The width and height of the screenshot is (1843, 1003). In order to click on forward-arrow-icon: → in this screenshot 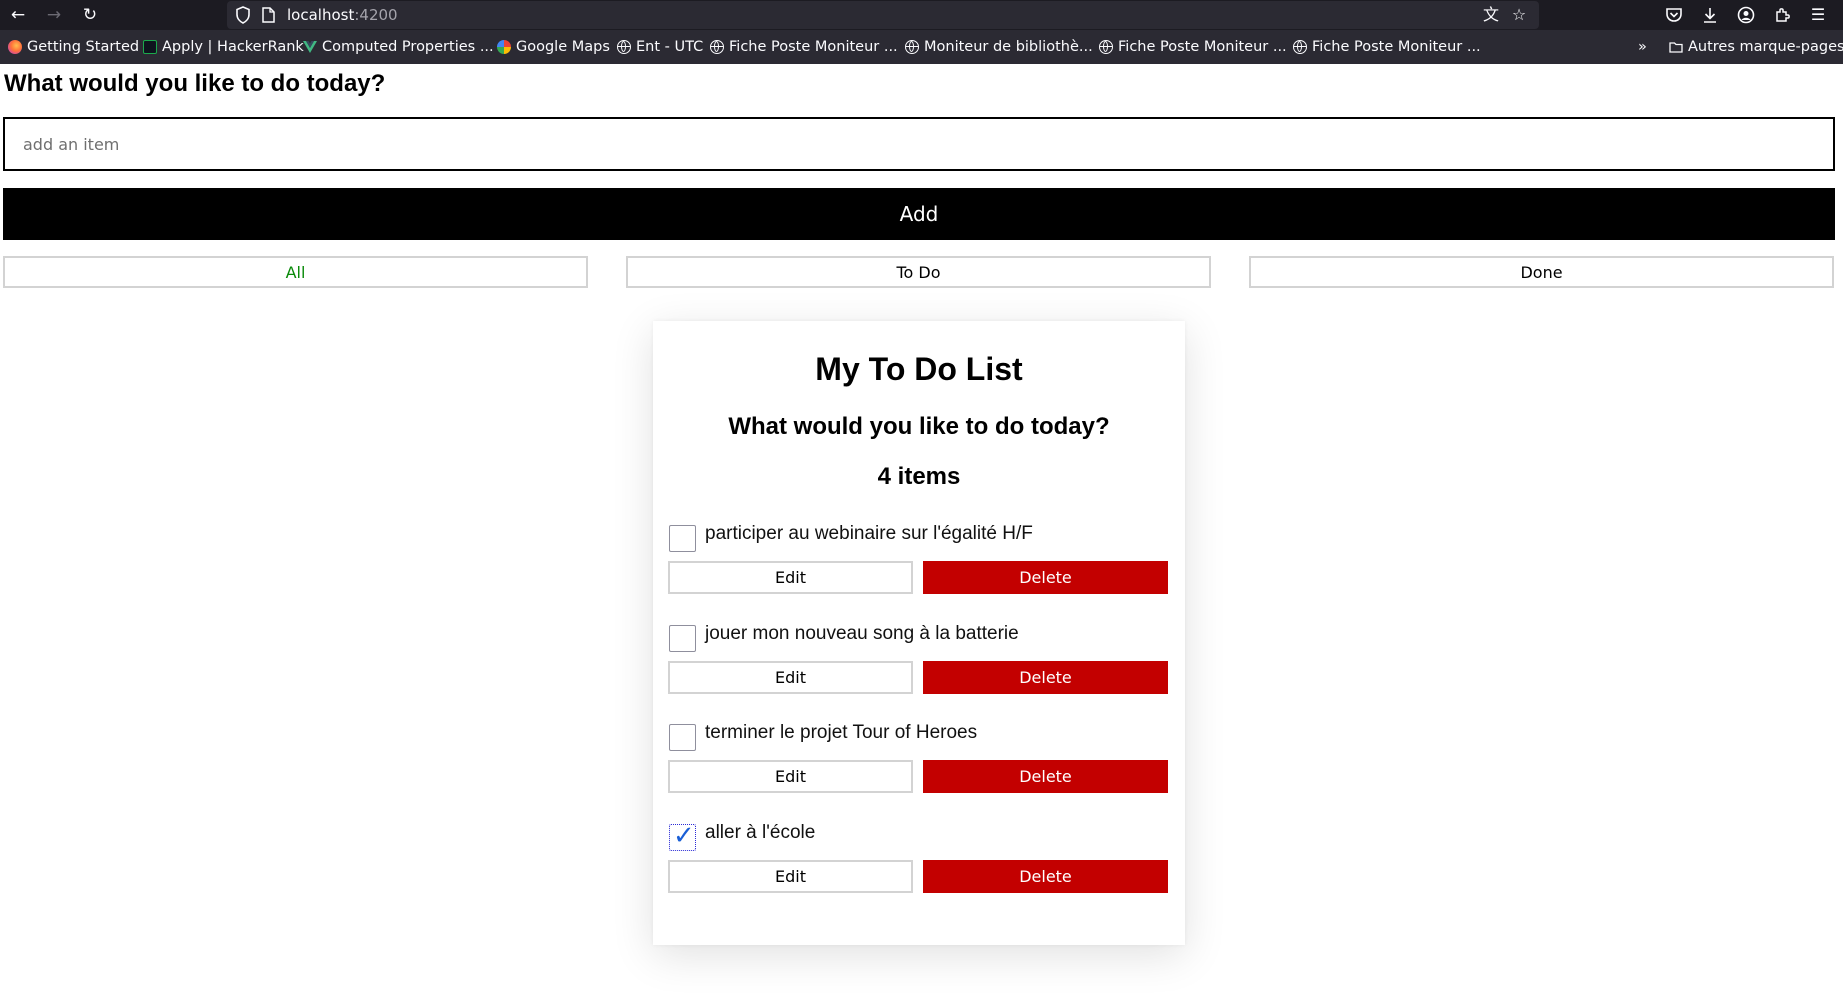, I will do `click(54, 15)`.